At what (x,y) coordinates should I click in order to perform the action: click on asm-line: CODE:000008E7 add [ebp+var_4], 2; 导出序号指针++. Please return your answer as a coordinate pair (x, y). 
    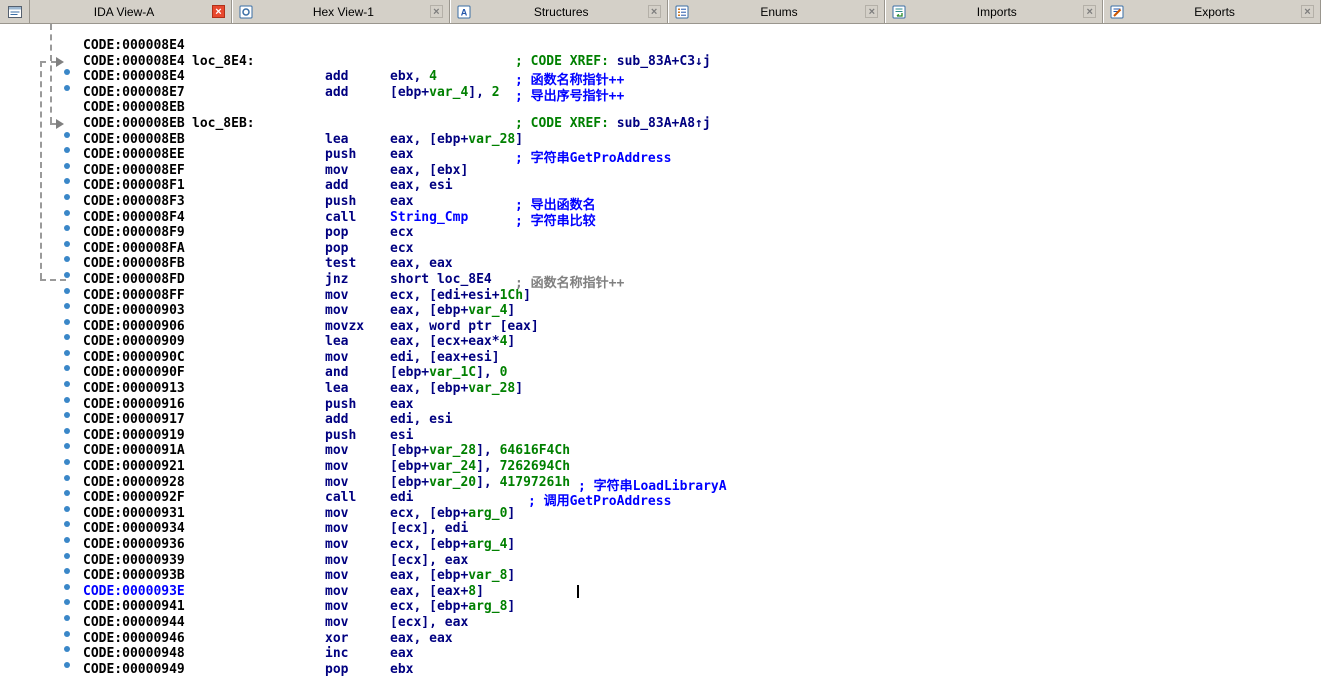
    Looking at the image, I should click on (660, 94).